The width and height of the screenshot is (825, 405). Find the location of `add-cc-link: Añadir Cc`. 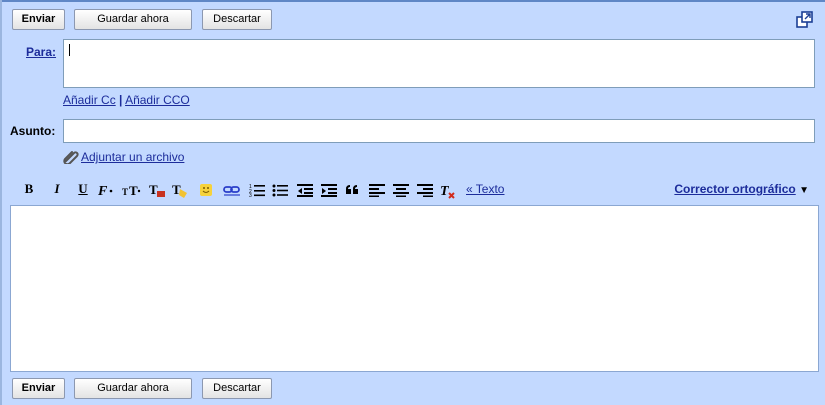

add-cc-link: Añadir Cc is located at coordinates (89, 100).